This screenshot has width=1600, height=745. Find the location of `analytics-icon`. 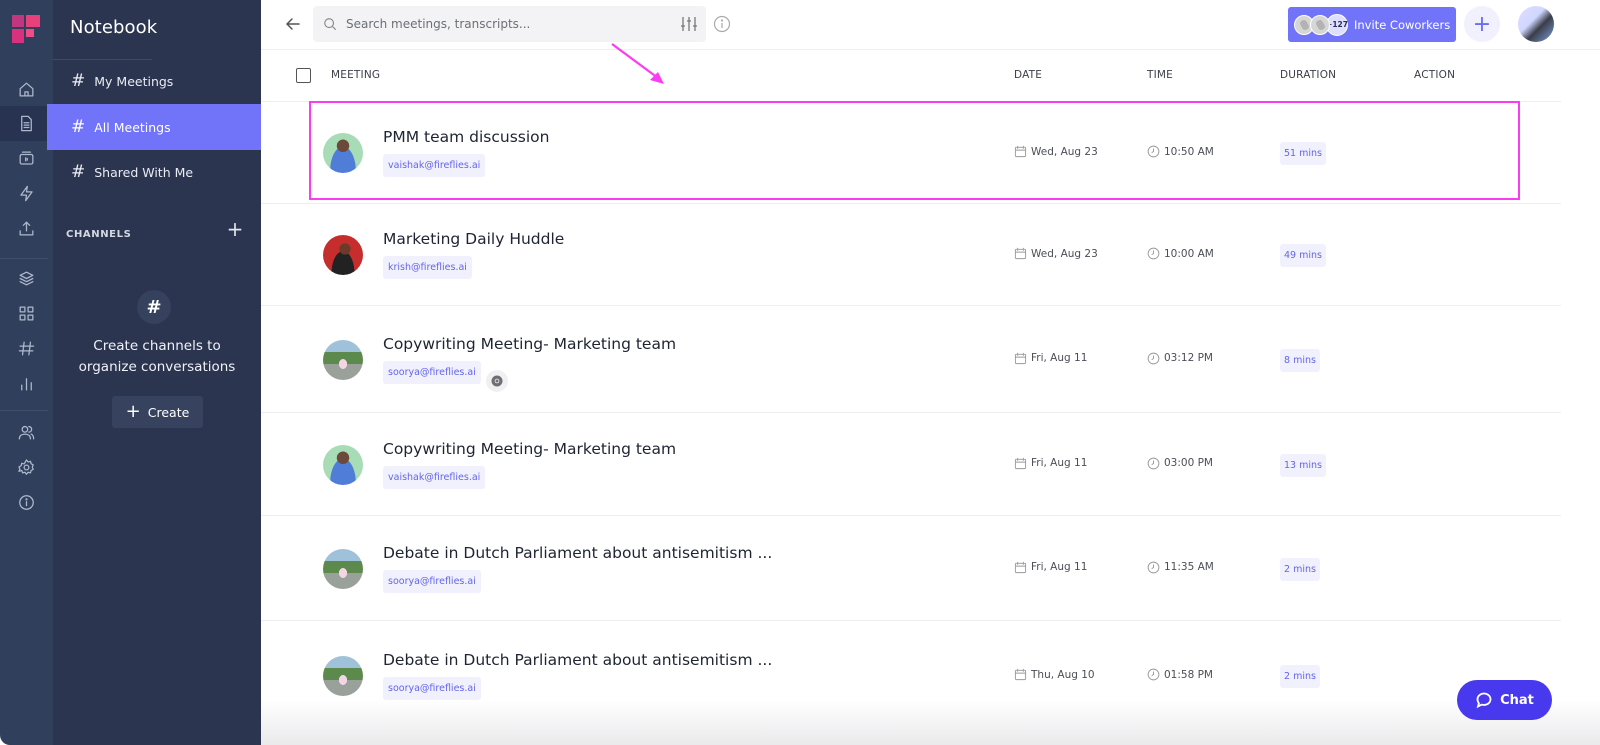

analytics-icon is located at coordinates (26, 384).